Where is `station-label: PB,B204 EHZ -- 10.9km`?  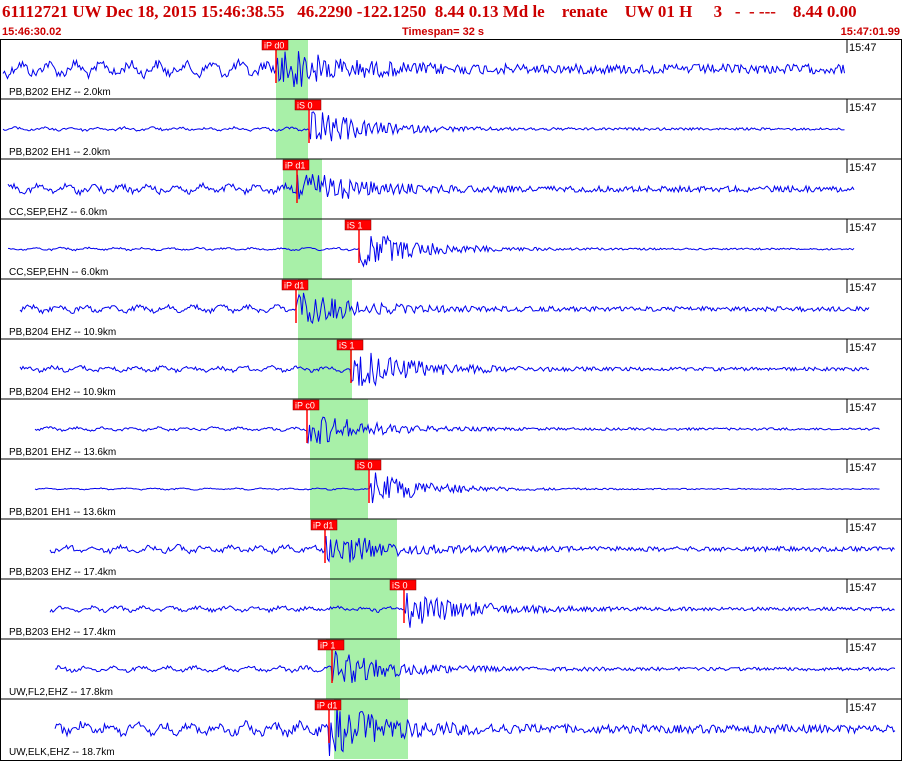 station-label: PB,B204 EHZ -- 10.9km is located at coordinates (62, 332).